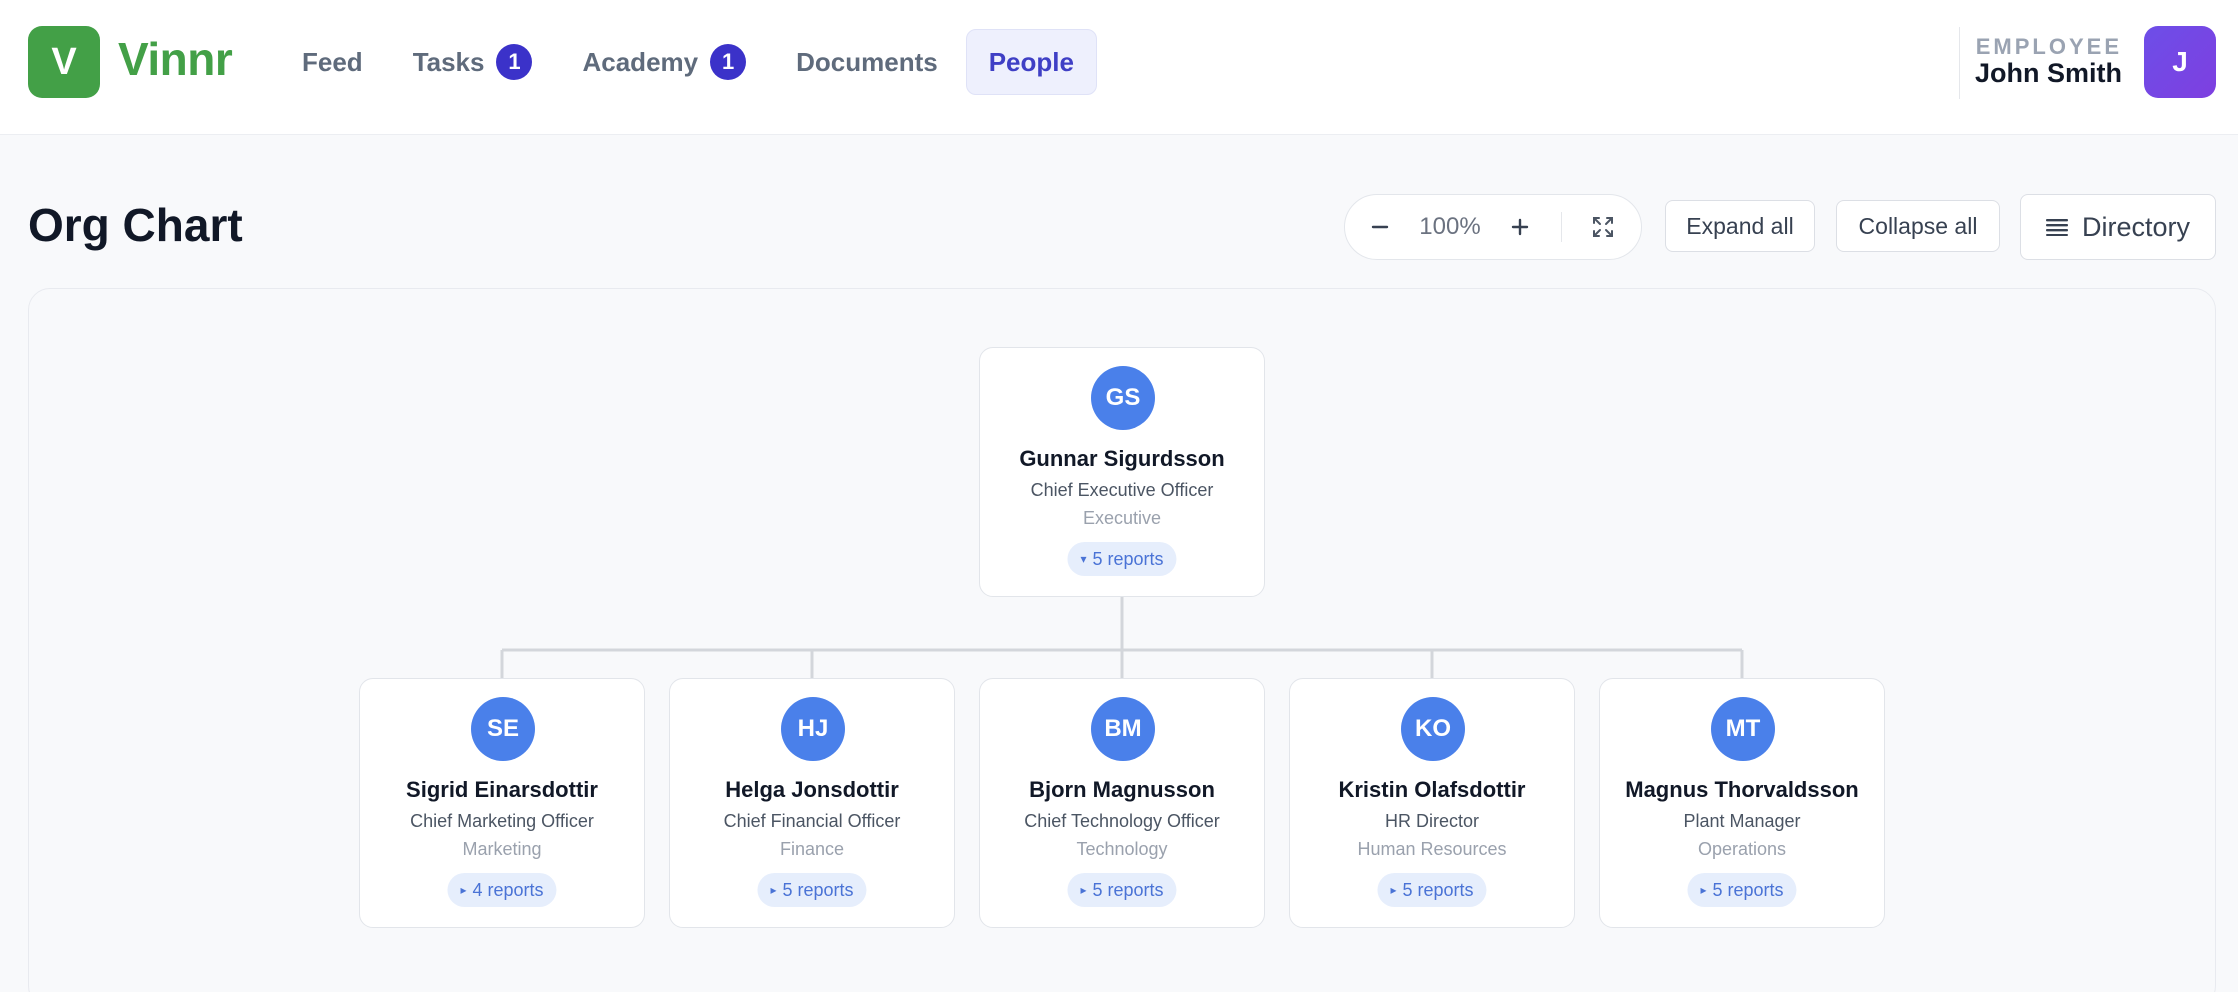 Image resolution: width=2238 pixels, height=992 pixels. What do you see at coordinates (64, 62) in the screenshot?
I see `logo-mark: V` at bounding box center [64, 62].